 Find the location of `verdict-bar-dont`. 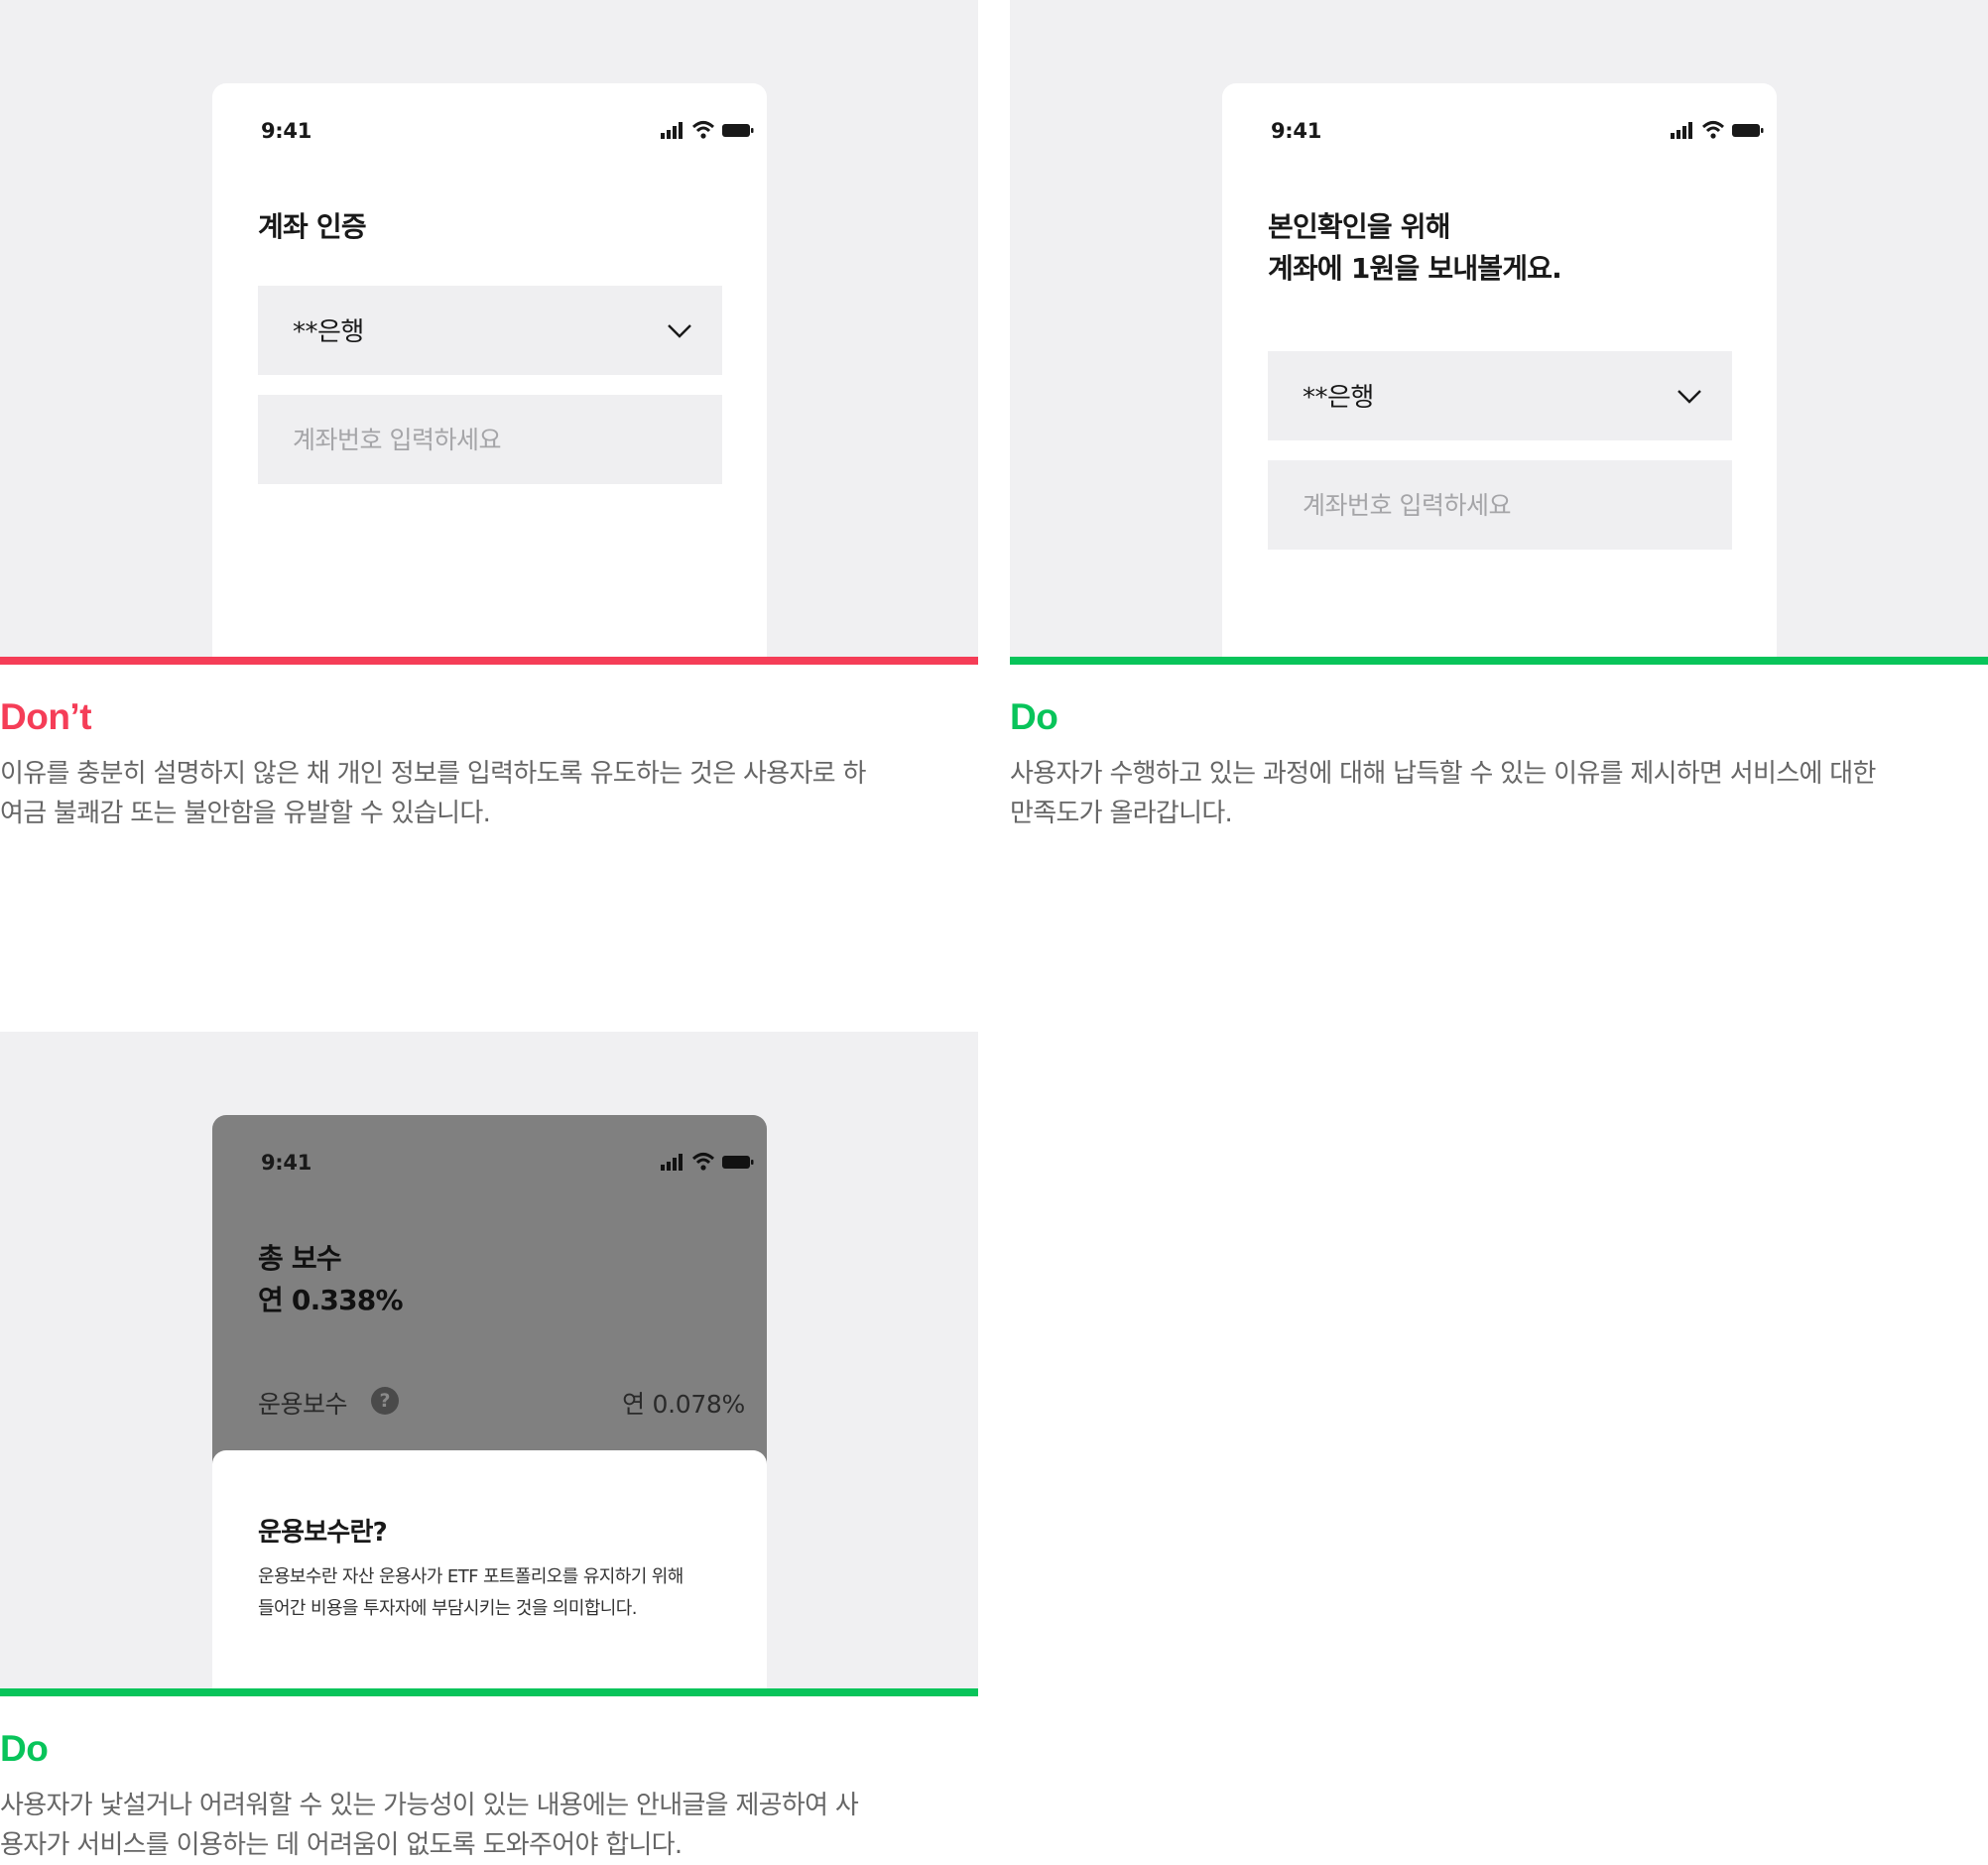

verdict-bar-dont is located at coordinates (489, 661).